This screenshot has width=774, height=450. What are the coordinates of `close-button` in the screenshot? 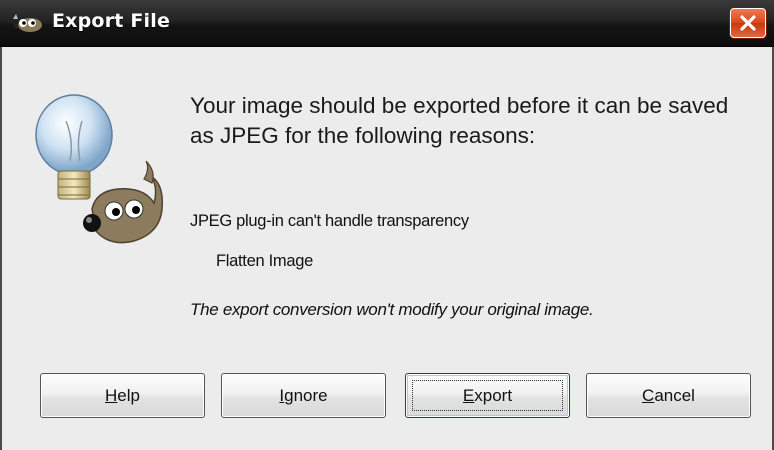 It's located at (748, 23).